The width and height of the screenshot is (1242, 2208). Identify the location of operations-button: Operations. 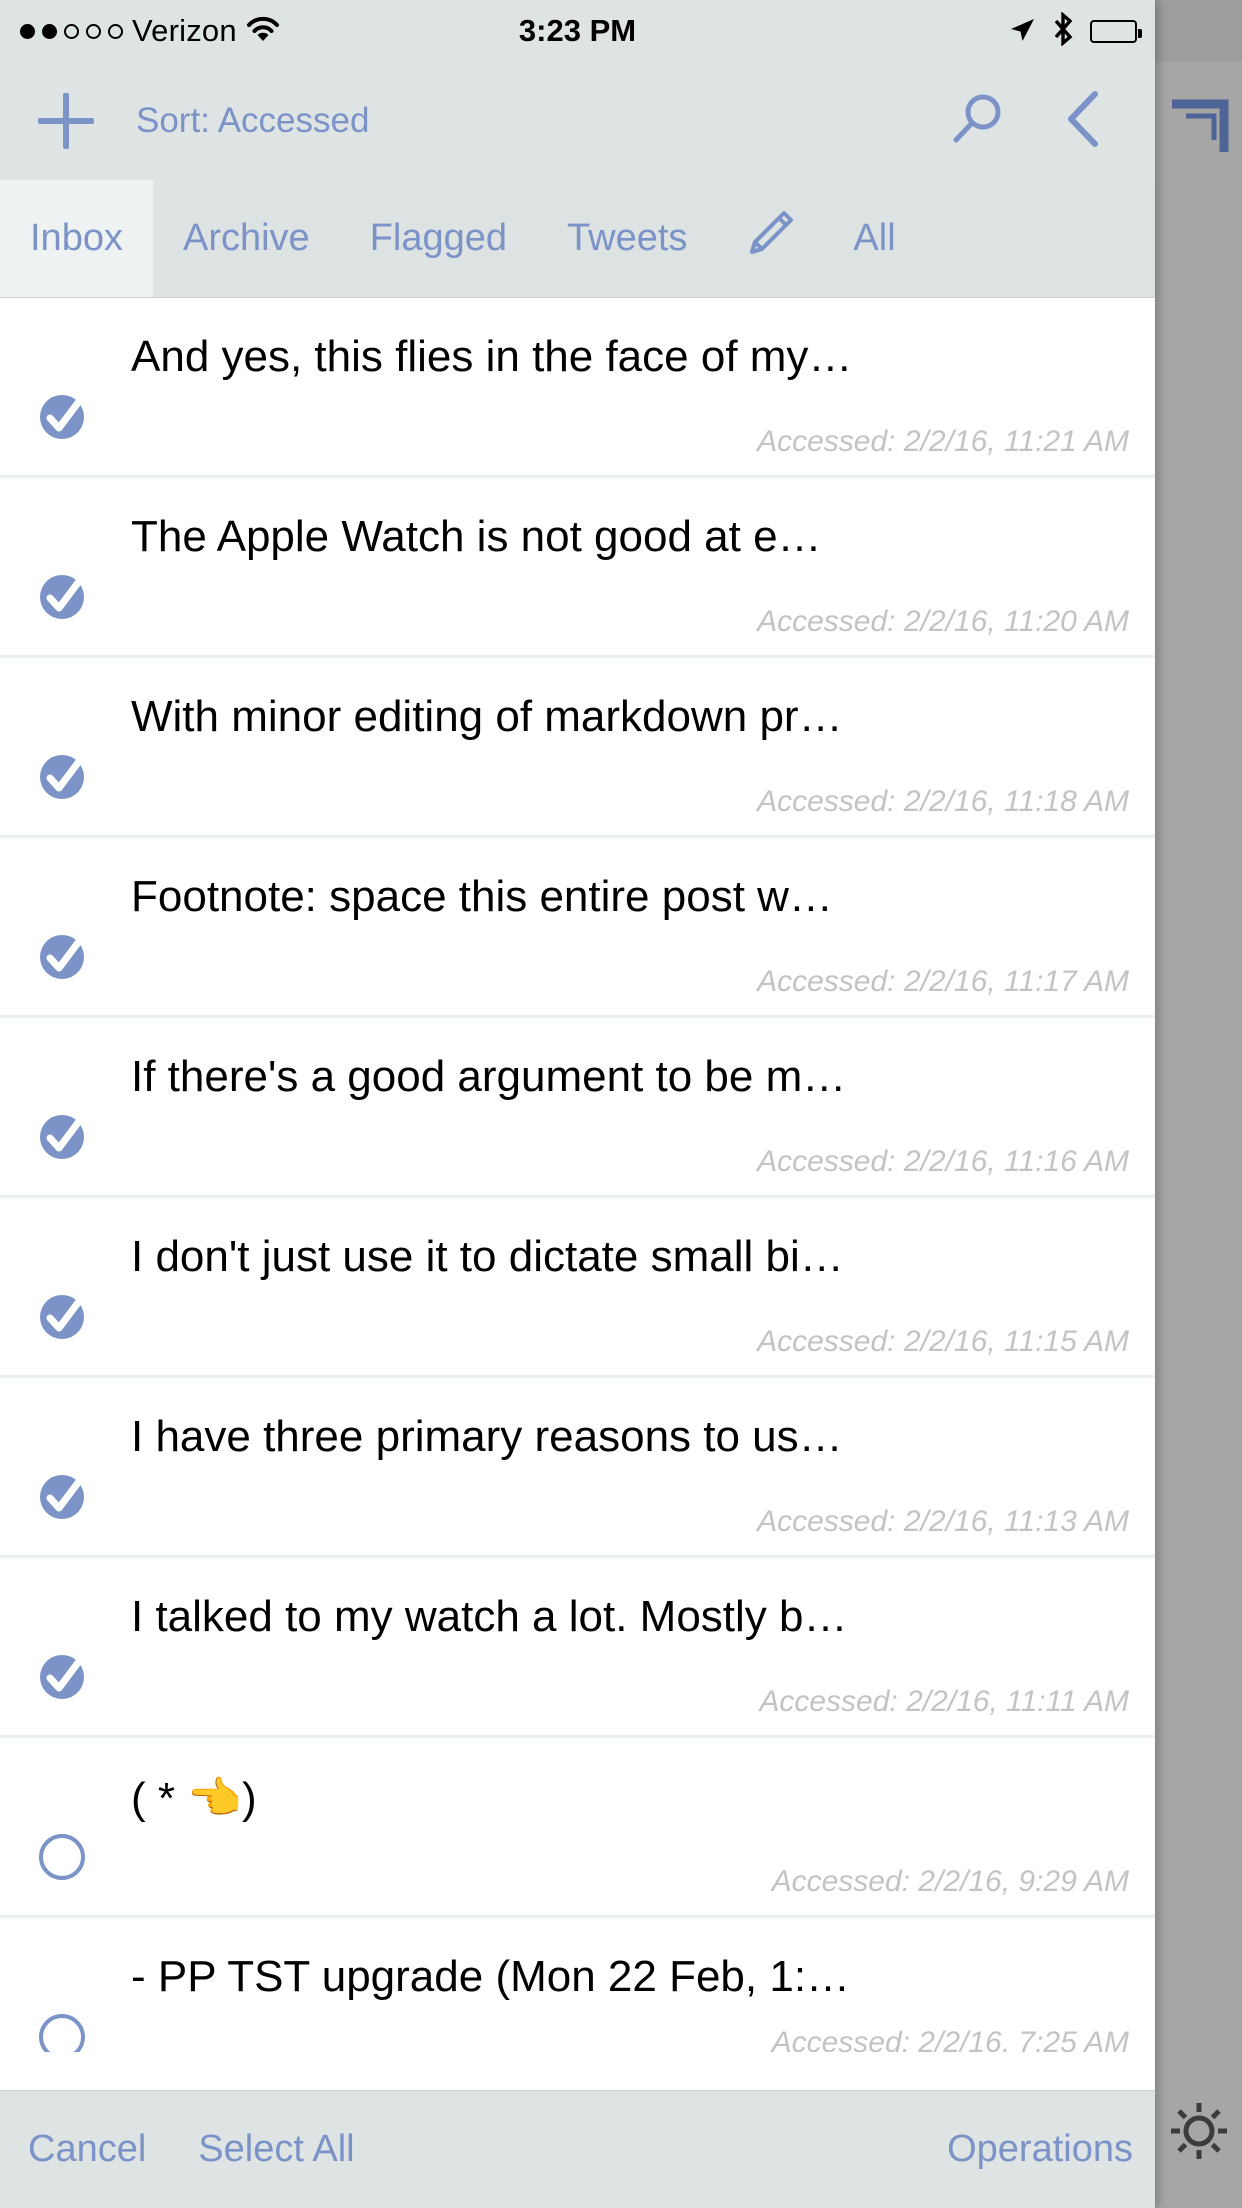
(1040, 2149).